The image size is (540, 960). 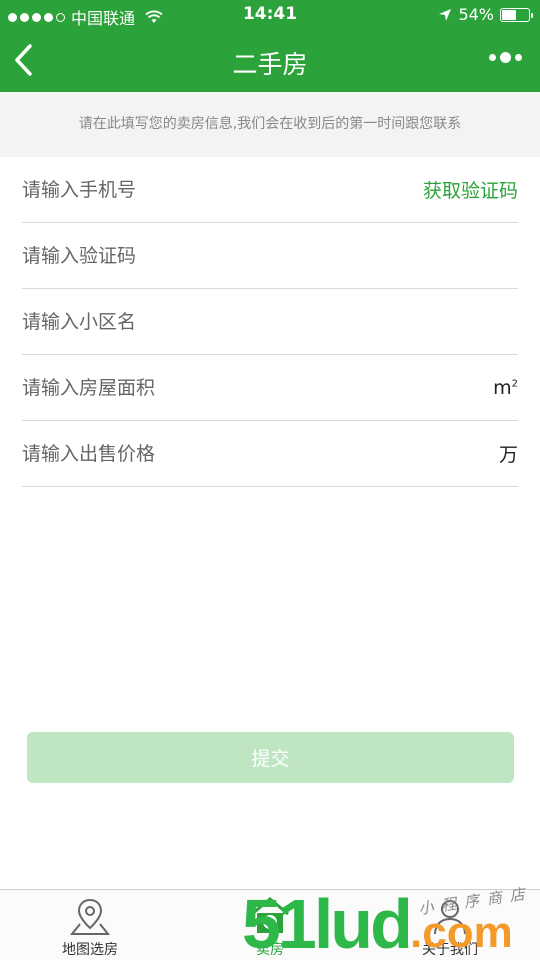 I want to click on more-options-button, so click(x=505, y=57).